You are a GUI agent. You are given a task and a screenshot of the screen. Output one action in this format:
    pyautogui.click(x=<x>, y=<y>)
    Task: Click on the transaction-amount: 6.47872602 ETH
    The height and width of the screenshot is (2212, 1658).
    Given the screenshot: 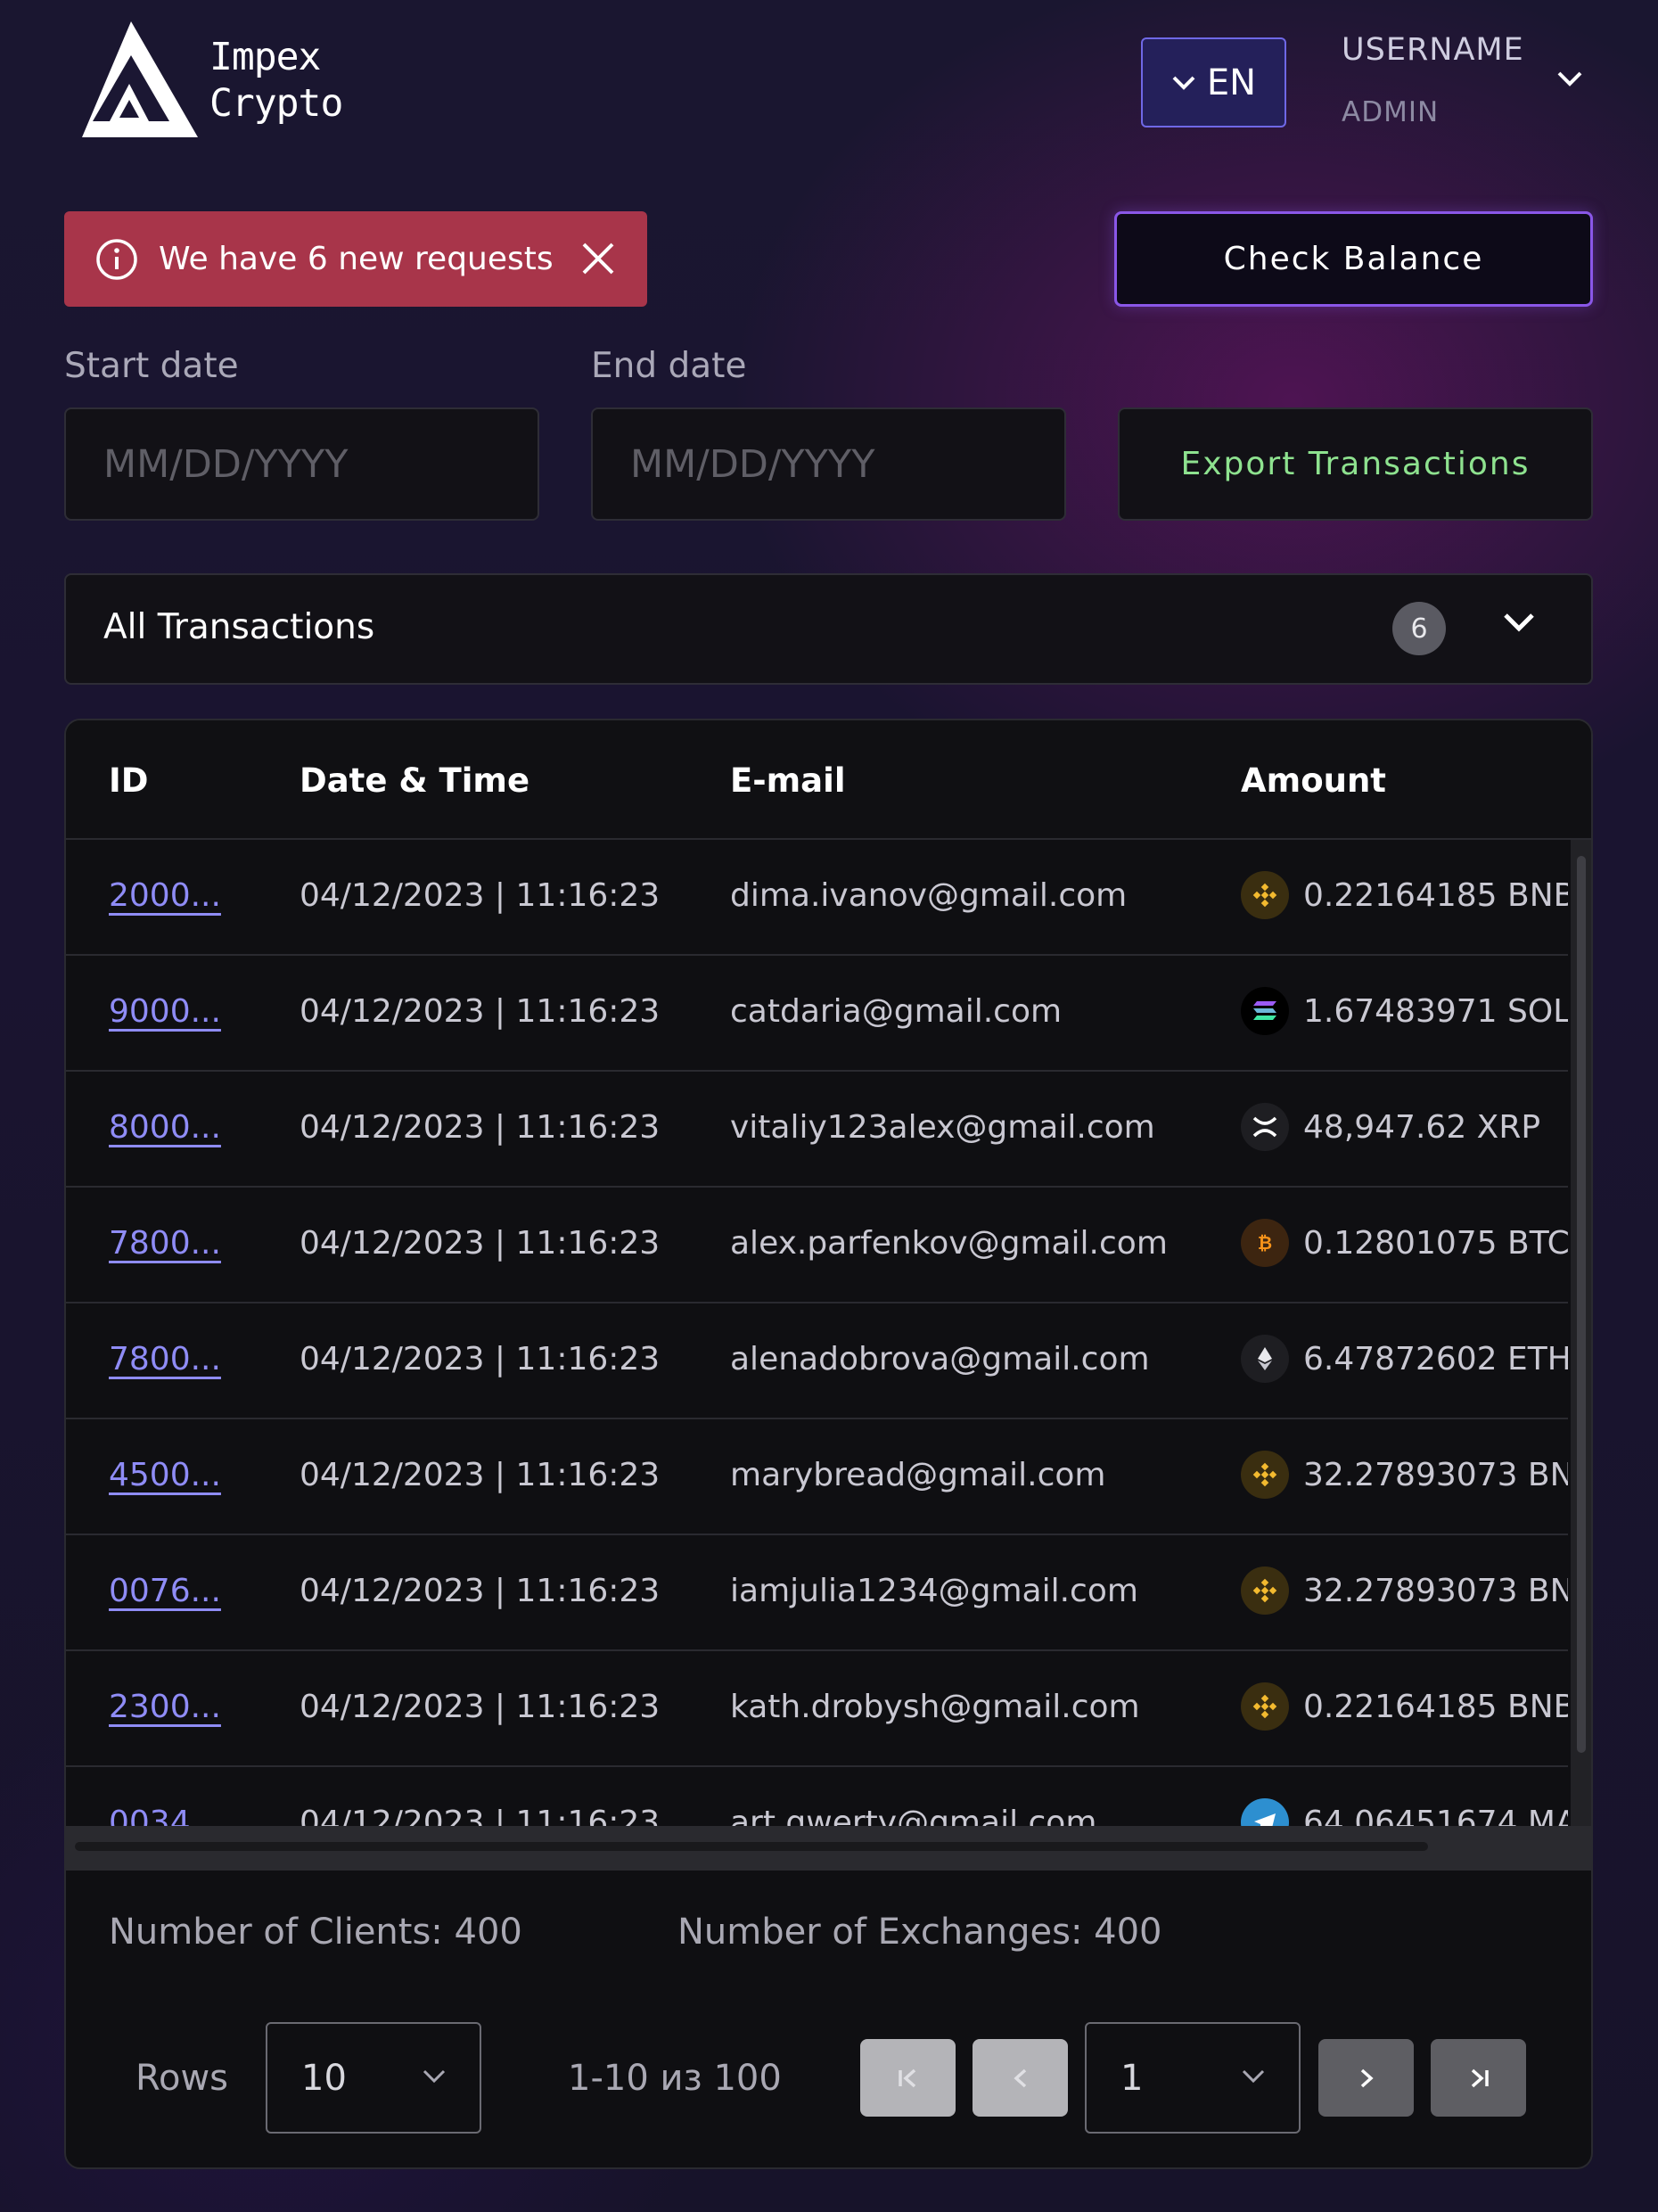 What is the action you would take?
    pyautogui.click(x=1404, y=1359)
    